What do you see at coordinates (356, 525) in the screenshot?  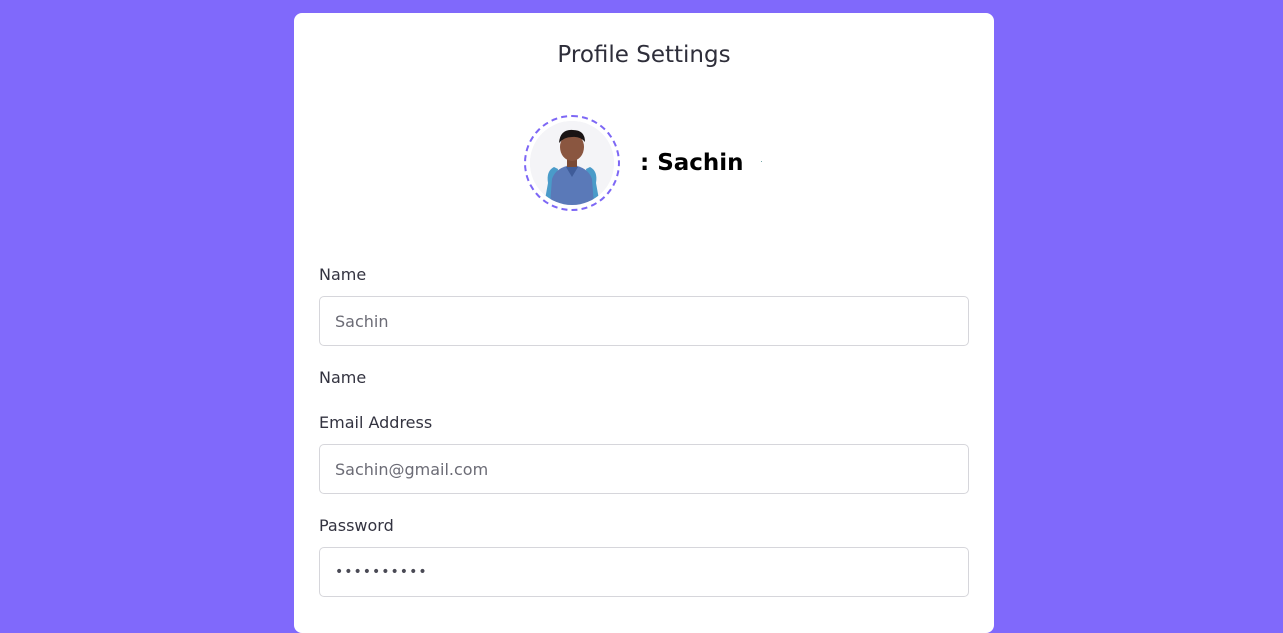 I see `password-label: Password` at bounding box center [356, 525].